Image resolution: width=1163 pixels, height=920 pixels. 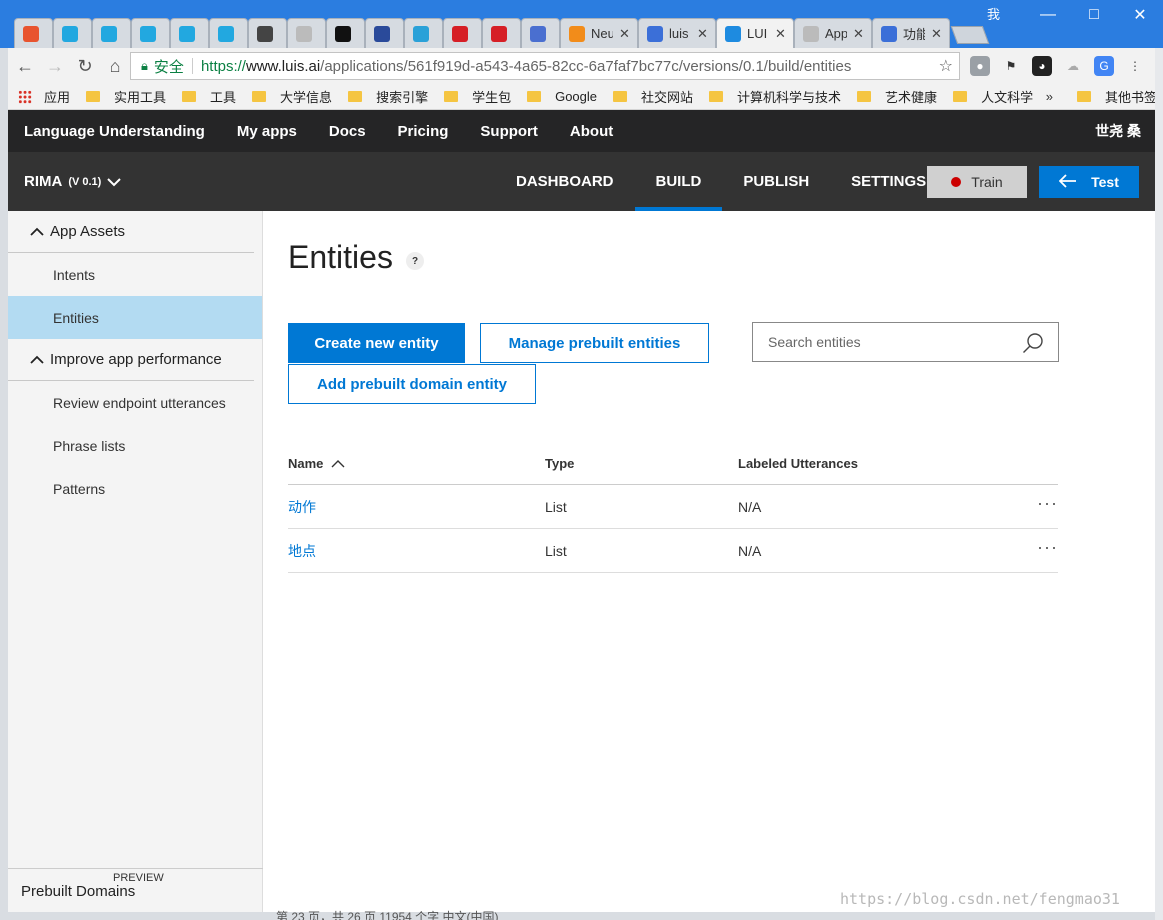 I want to click on extension-tampermonkey-icon: ◕, so click(x=1042, y=66).